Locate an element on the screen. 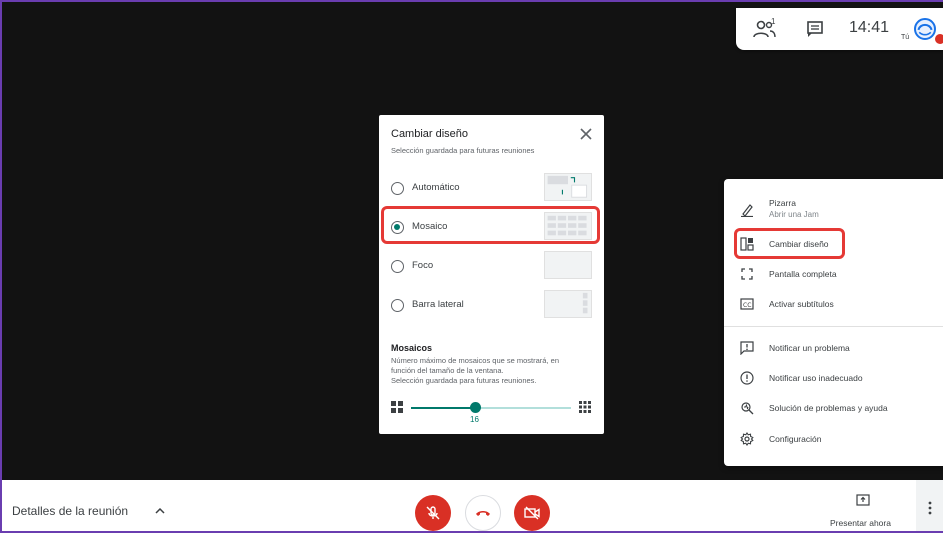 Image resolution: width=943 pixels, height=533 pixels. option-label: Automático is located at coordinates (436, 187).